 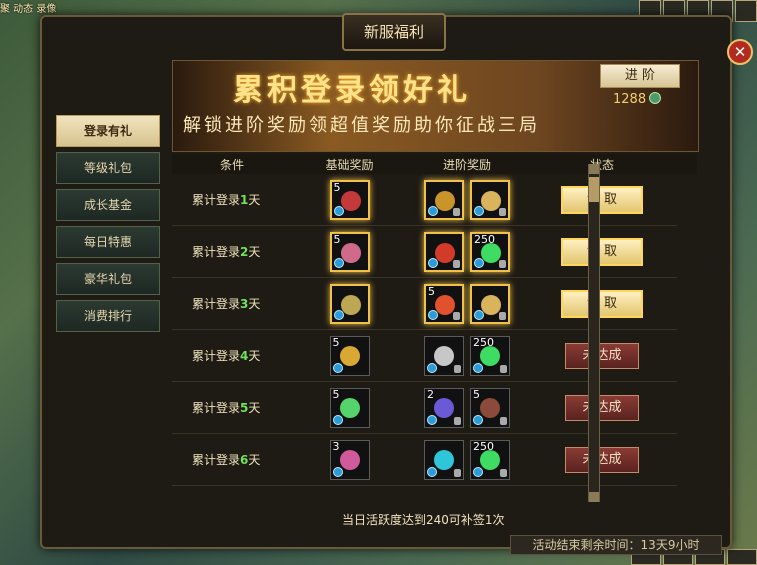 I want to click on table-row: 累计登录2天 5 250 领 取, so click(x=424, y=252).